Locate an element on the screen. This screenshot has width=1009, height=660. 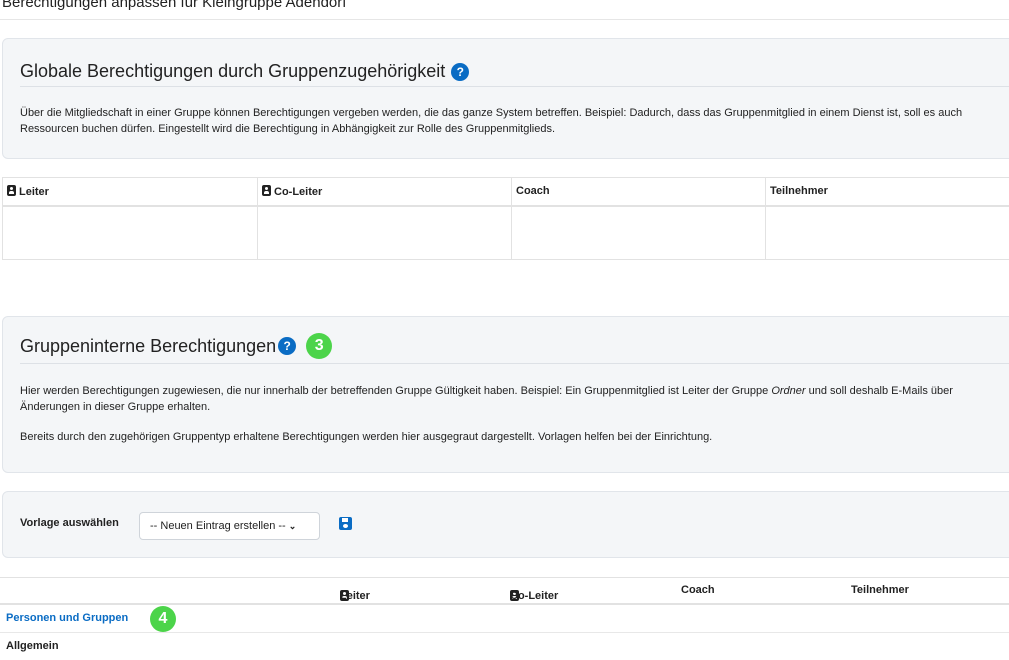
permissions-table-header: Leiter Co-Leiter Coach Teilnehmer is located at coordinates (504, 591).